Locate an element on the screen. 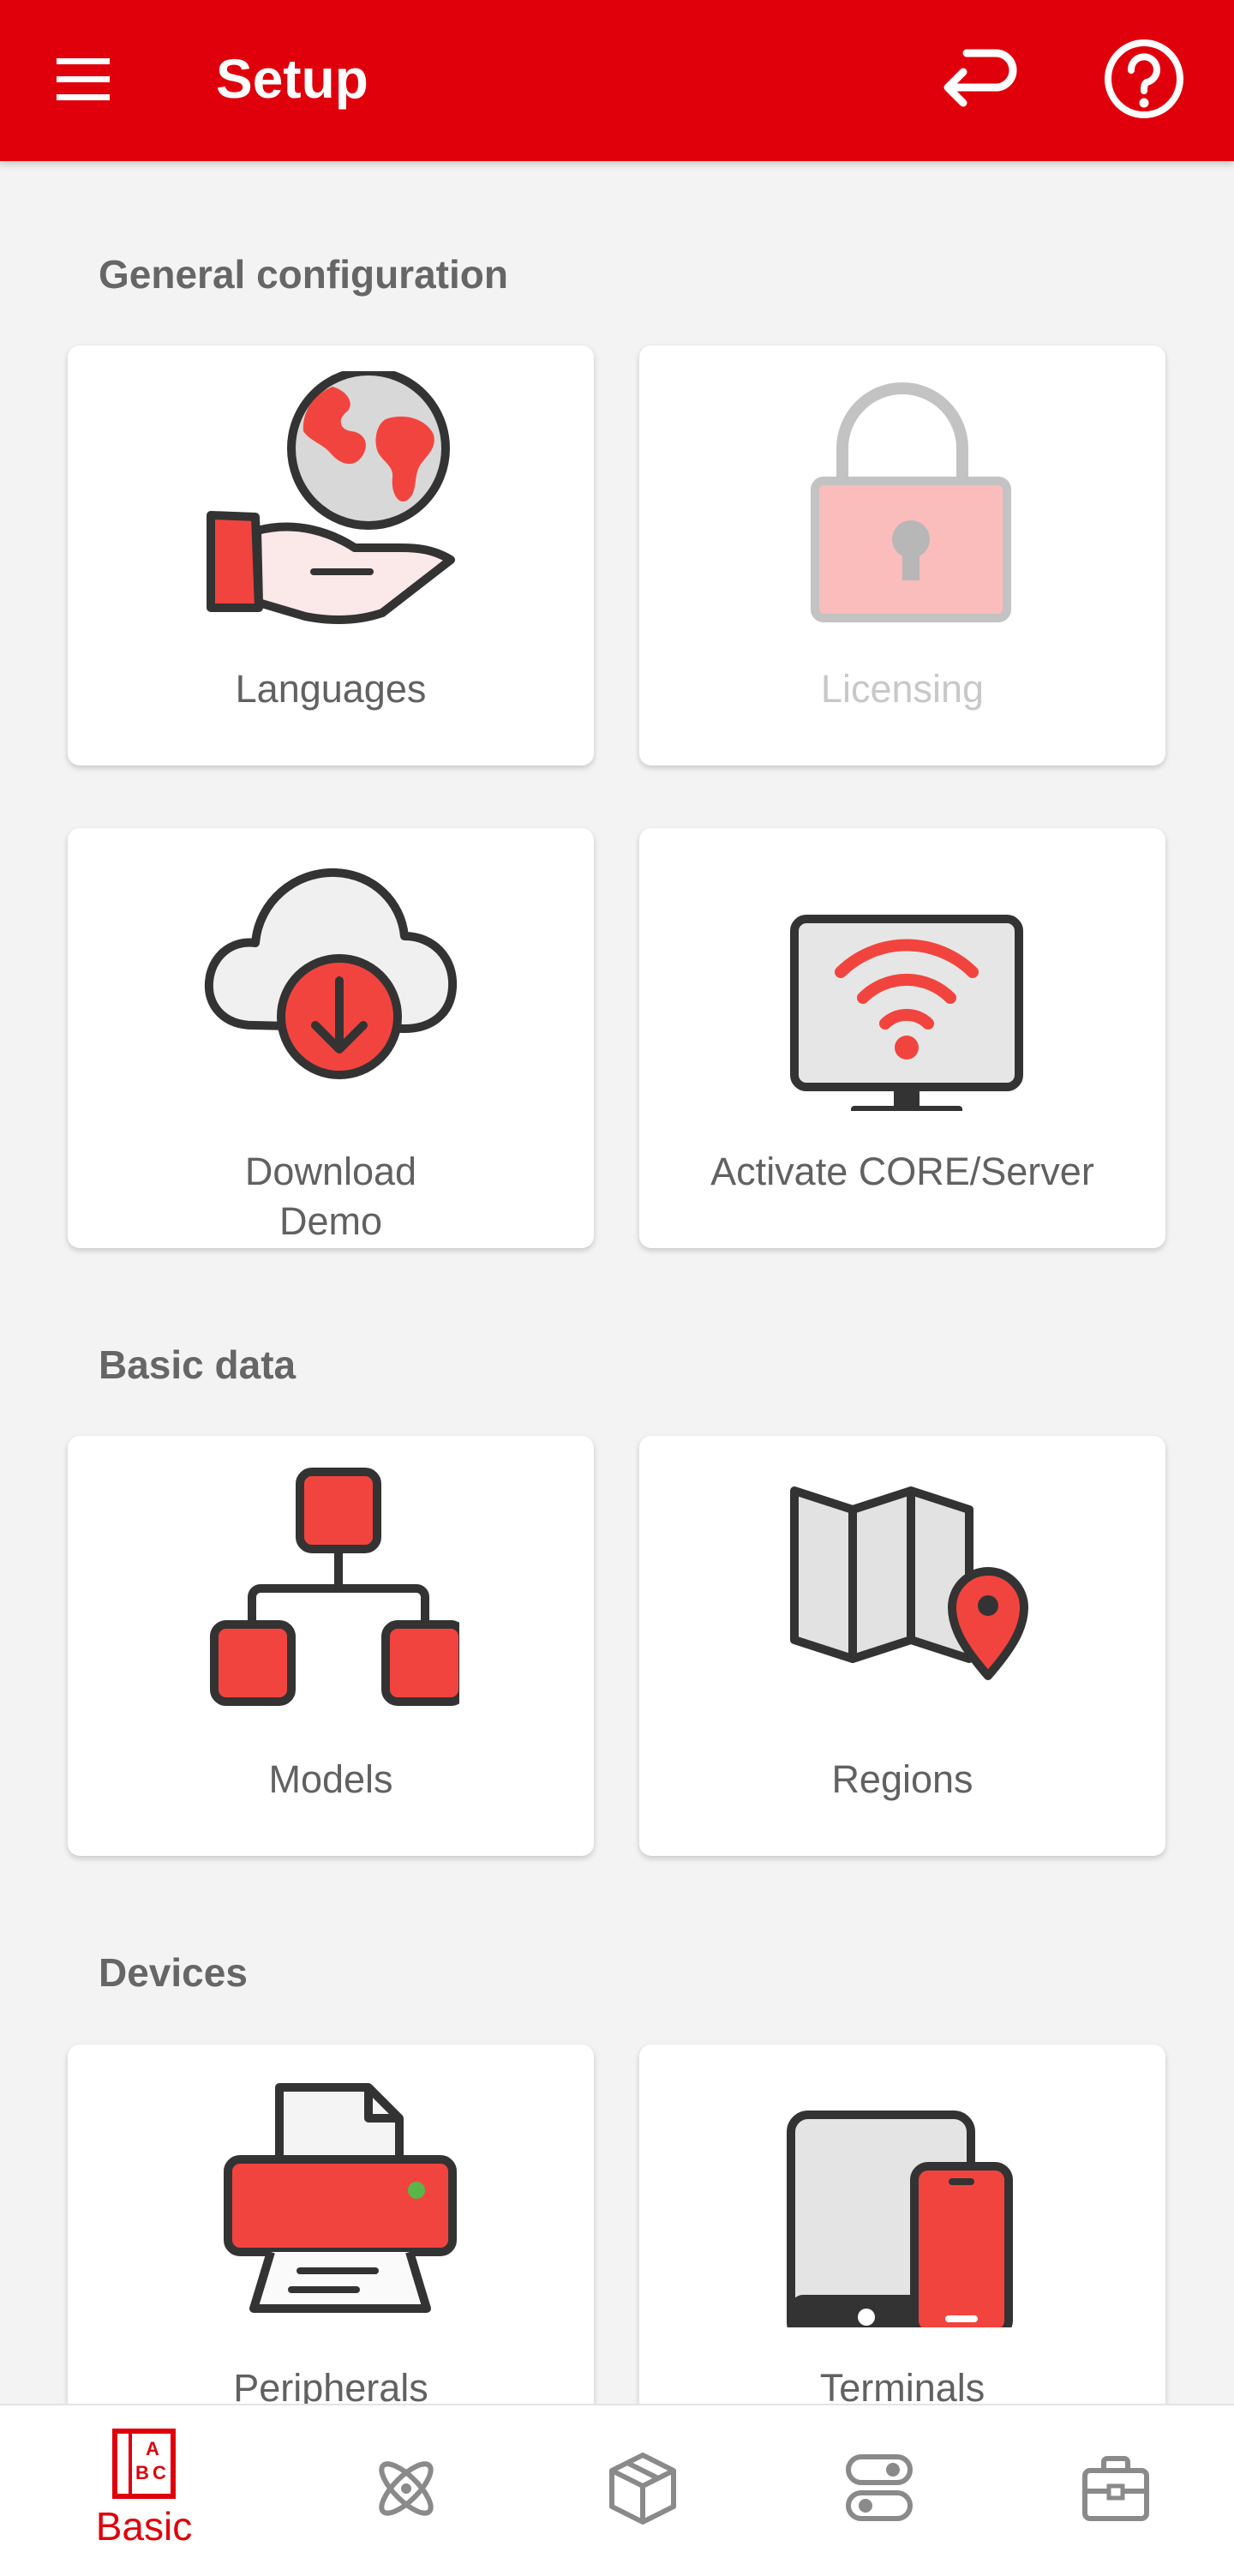  return-arrow-icon is located at coordinates (980, 78).